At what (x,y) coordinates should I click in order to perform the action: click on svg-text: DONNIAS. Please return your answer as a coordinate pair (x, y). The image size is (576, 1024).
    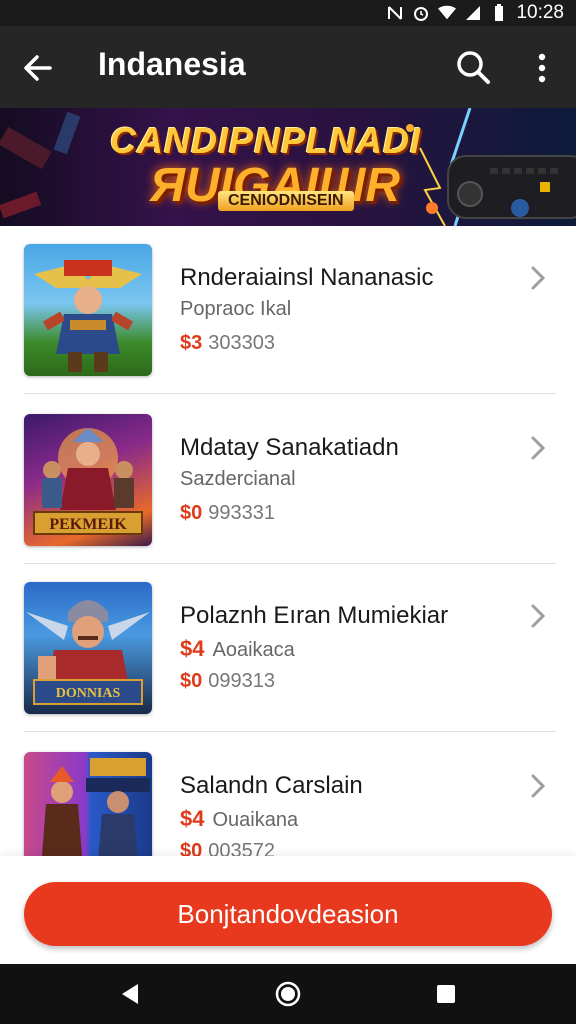
    Looking at the image, I should click on (88, 693).